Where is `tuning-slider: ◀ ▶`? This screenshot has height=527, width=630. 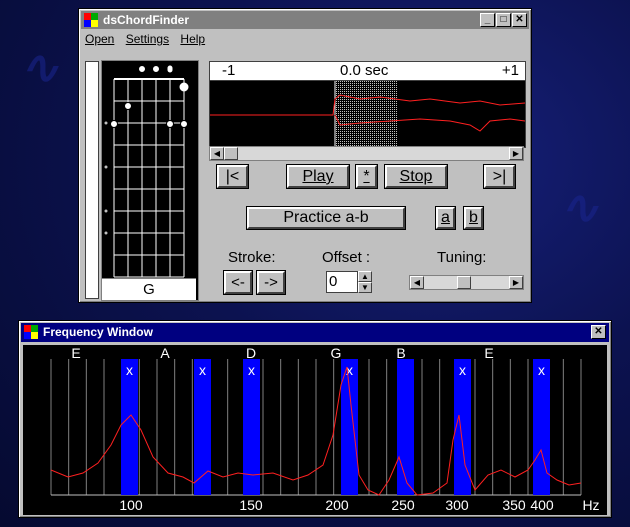
tuning-slider: ◀ ▶ is located at coordinates (466, 282).